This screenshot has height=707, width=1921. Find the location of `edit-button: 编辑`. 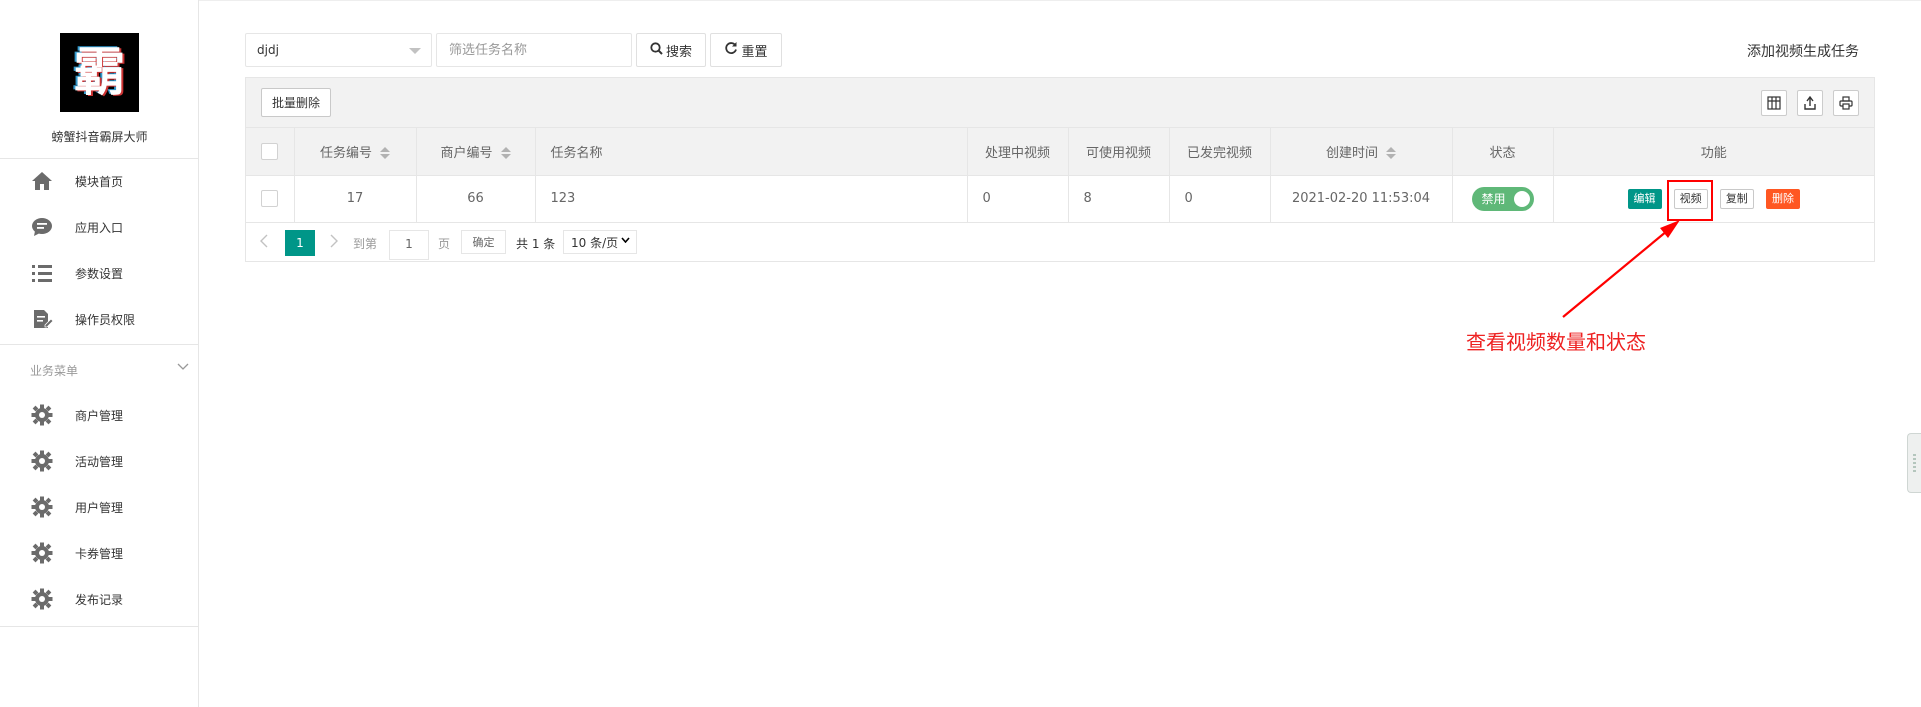

edit-button: 编辑 is located at coordinates (1644, 198).